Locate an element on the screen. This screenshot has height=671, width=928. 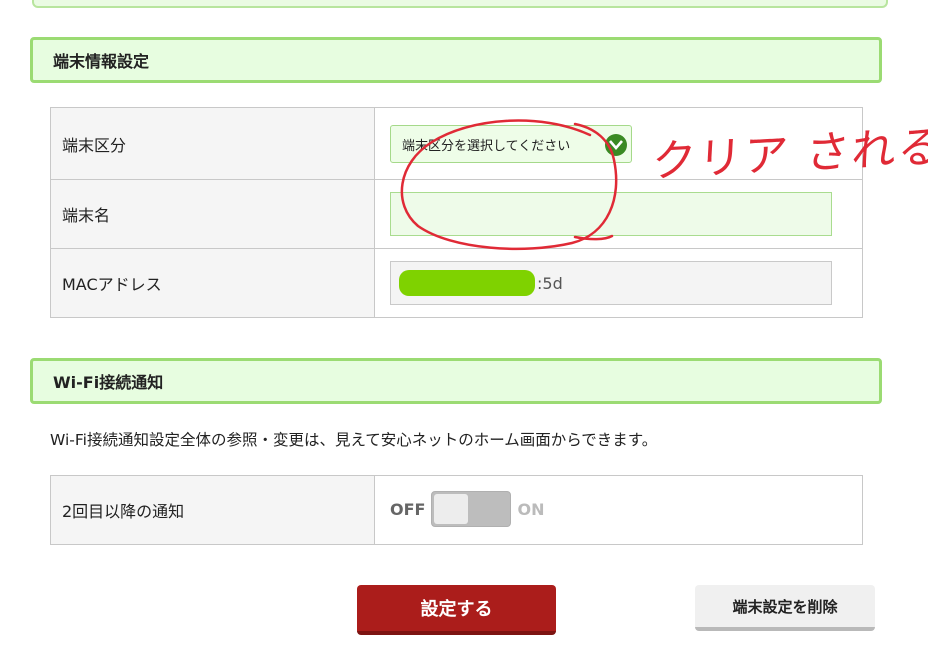
device-name-label: 端末名 is located at coordinates (212, 214).